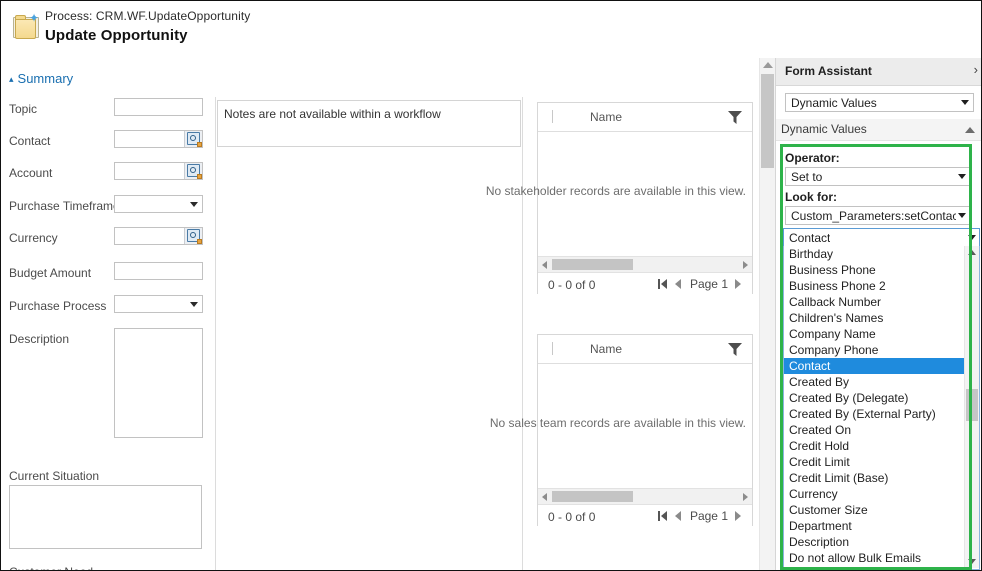 Image resolution: width=982 pixels, height=571 pixels. I want to click on dropdown-option: Callback Number, so click(881, 302).